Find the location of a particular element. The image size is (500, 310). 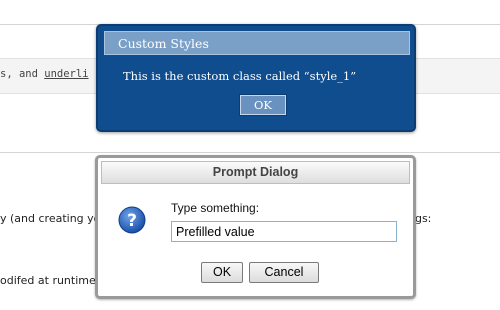

dialog-titlebar: Custom Styles is located at coordinates (257, 43).